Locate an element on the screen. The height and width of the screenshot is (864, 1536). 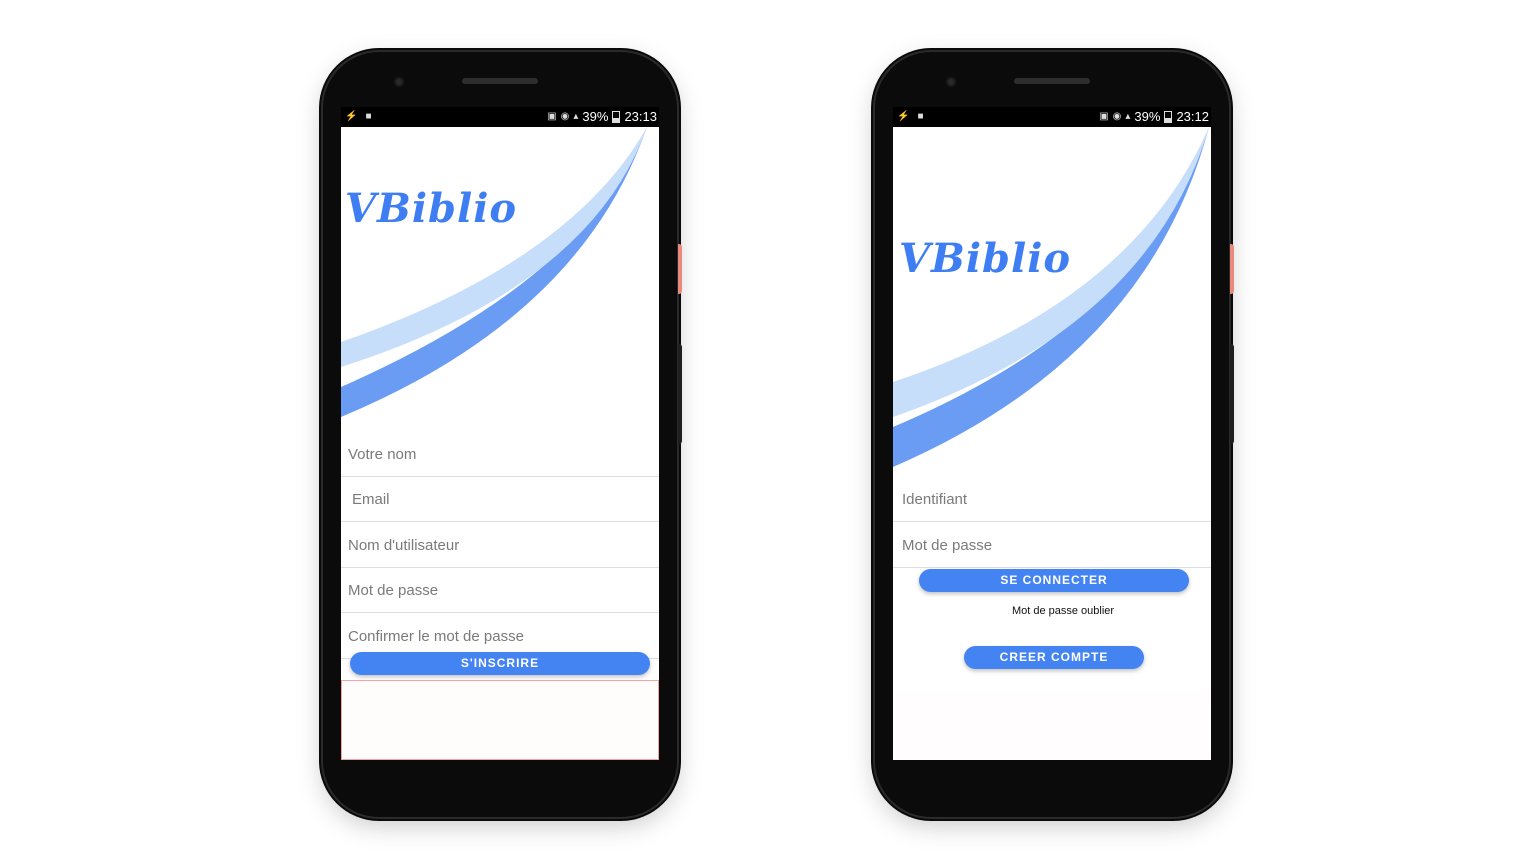
username-field is located at coordinates (500, 545).